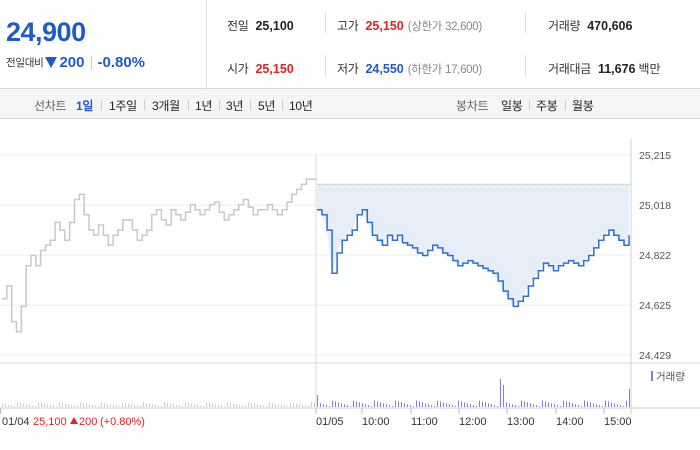 This screenshot has width=700, height=450. What do you see at coordinates (51, 62) in the screenshot?
I see `down-arrow-icon` at bounding box center [51, 62].